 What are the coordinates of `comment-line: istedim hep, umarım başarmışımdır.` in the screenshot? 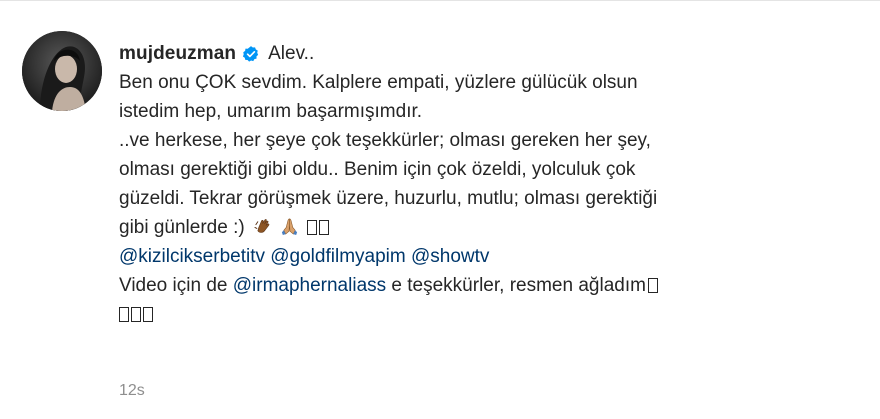 It's located at (271, 111).